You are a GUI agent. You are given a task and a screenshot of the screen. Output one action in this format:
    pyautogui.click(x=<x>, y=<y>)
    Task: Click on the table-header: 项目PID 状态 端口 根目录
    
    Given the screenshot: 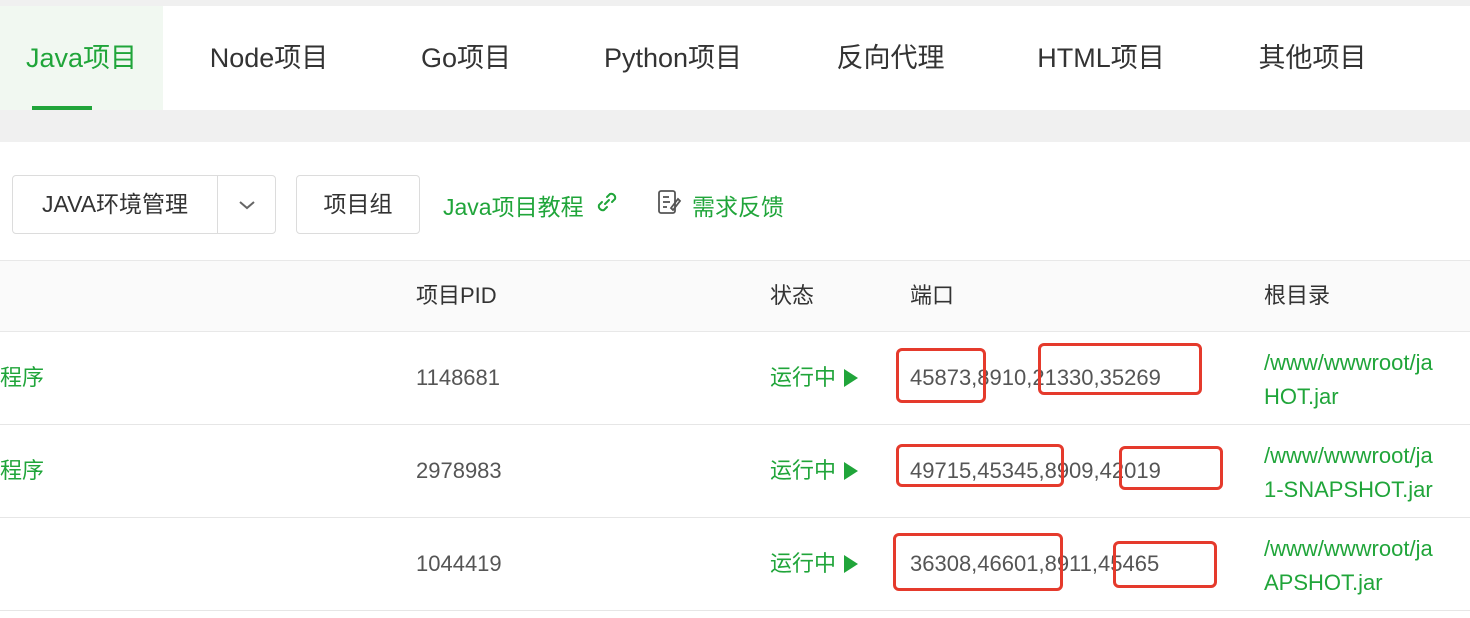 What is the action you would take?
    pyautogui.click(x=735, y=296)
    